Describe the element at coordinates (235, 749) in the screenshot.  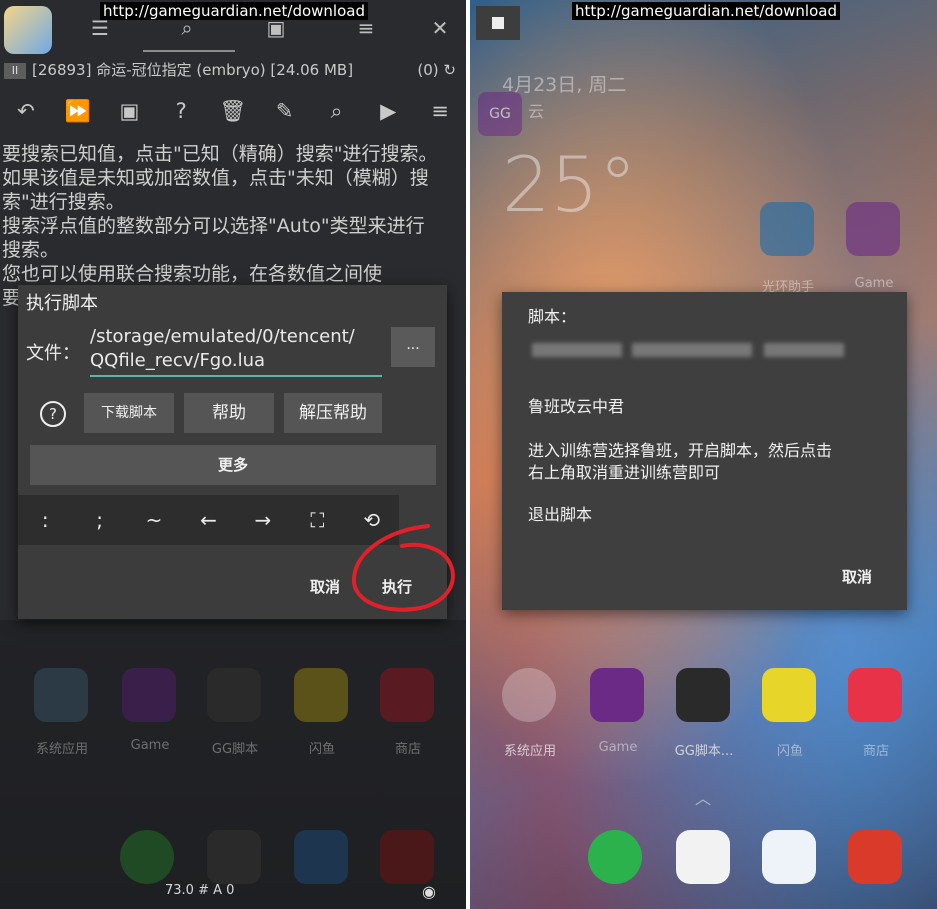
I see `home-label: GG脚本` at that location.